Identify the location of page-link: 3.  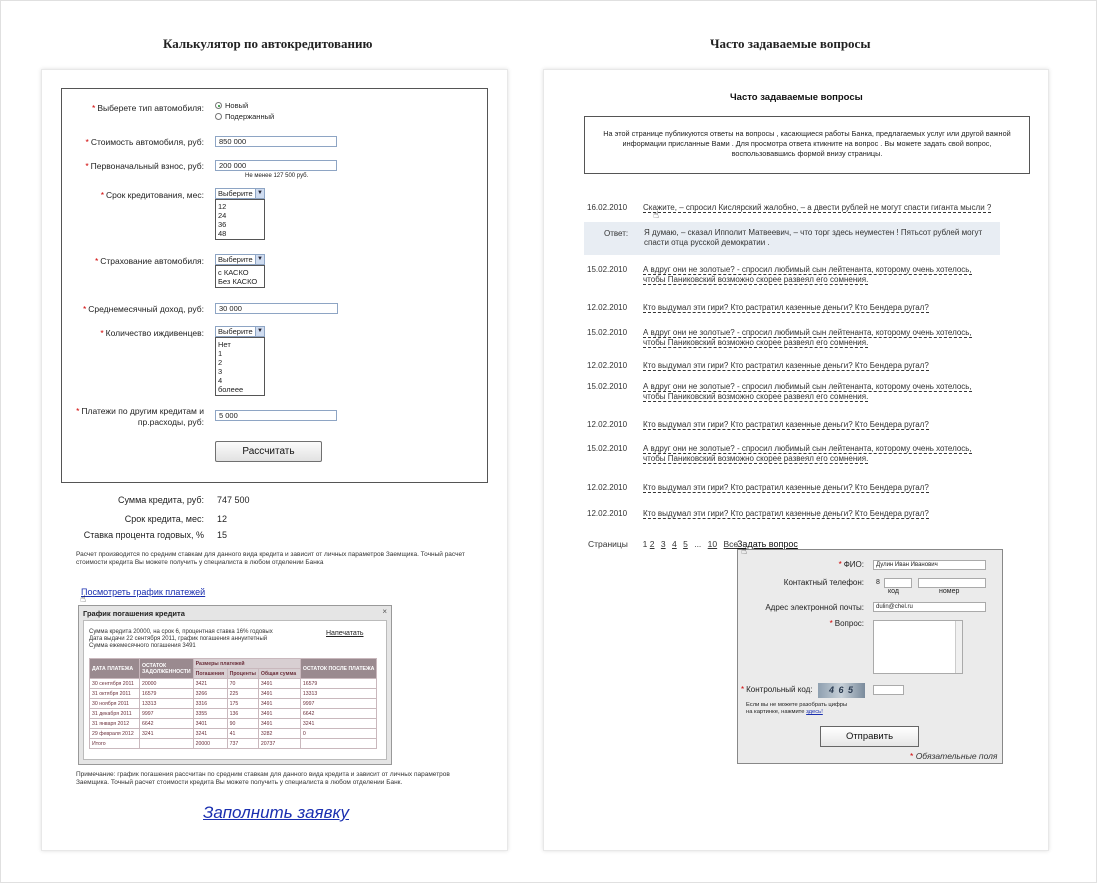
(663, 544).